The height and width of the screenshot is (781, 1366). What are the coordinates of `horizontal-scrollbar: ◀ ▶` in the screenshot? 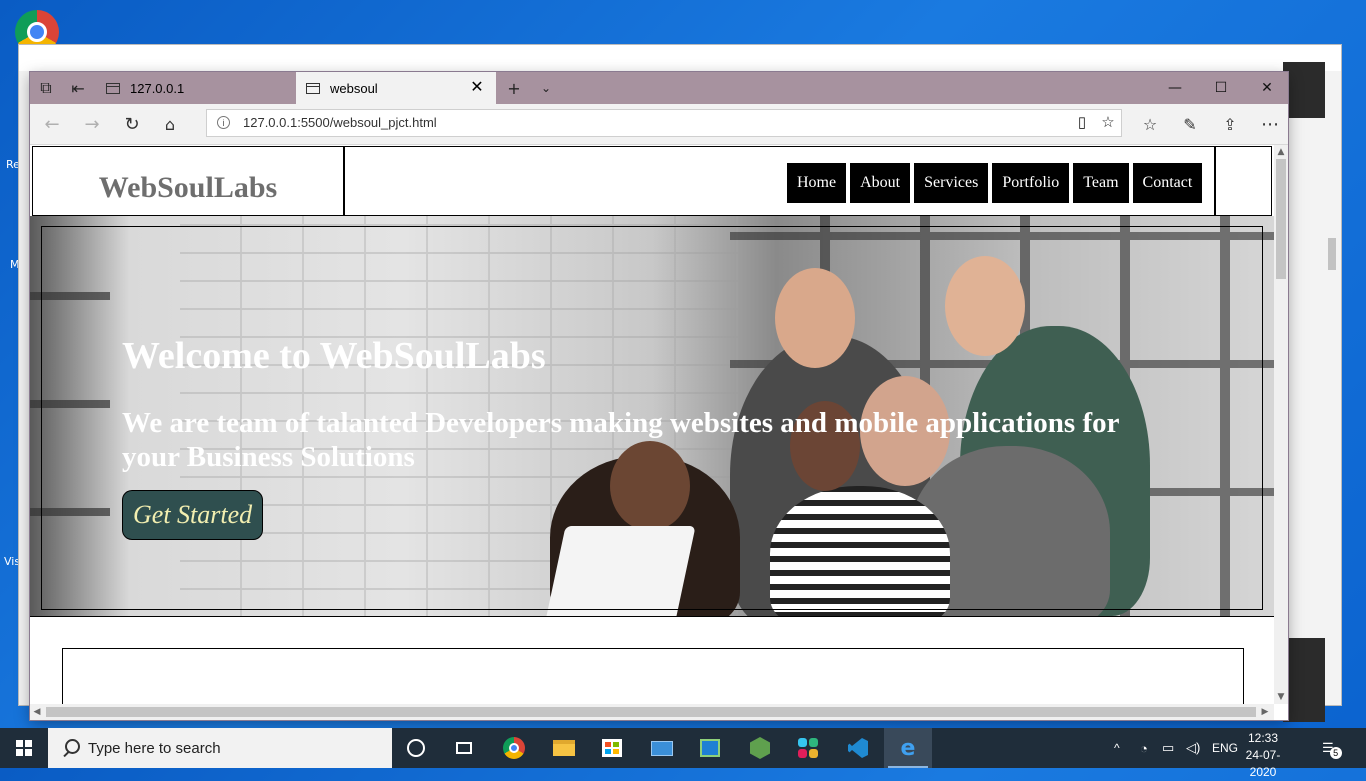 It's located at (652, 712).